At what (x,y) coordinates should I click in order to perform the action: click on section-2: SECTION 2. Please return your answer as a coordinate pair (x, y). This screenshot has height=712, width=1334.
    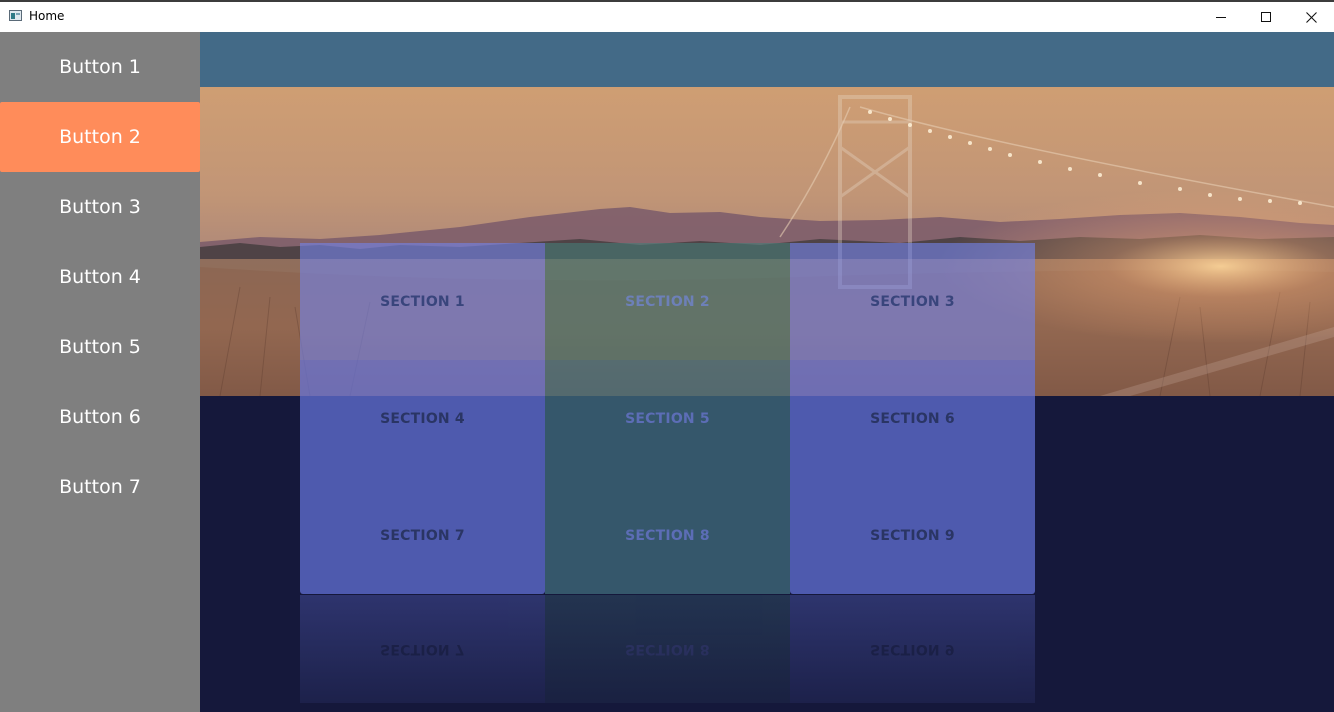
    Looking at the image, I should click on (667, 301).